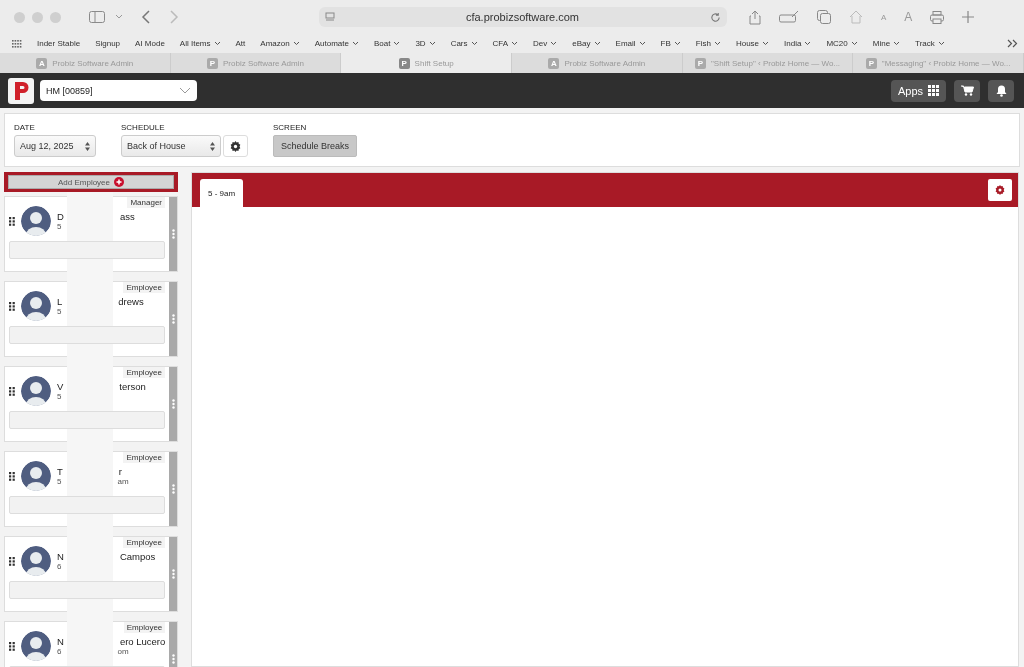 The image size is (1024, 667). I want to click on sidebar-icon, so click(97, 17).